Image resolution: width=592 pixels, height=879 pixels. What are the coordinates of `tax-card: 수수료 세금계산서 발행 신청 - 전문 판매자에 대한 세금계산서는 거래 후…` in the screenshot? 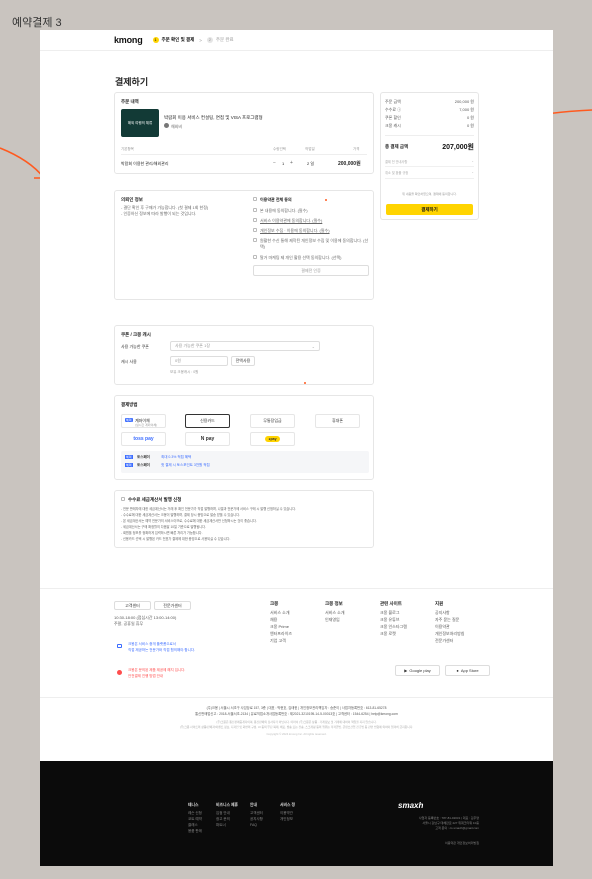 It's located at (244, 519).